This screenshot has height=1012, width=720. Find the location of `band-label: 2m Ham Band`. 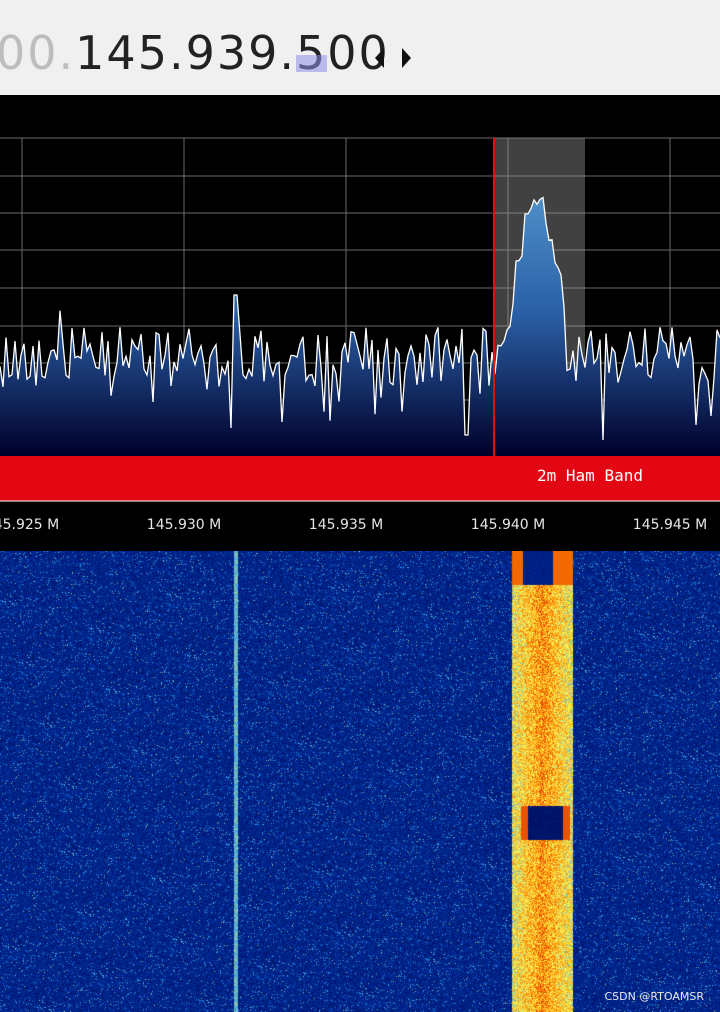

band-label: 2m Ham Band is located at coordinates (590, 475).